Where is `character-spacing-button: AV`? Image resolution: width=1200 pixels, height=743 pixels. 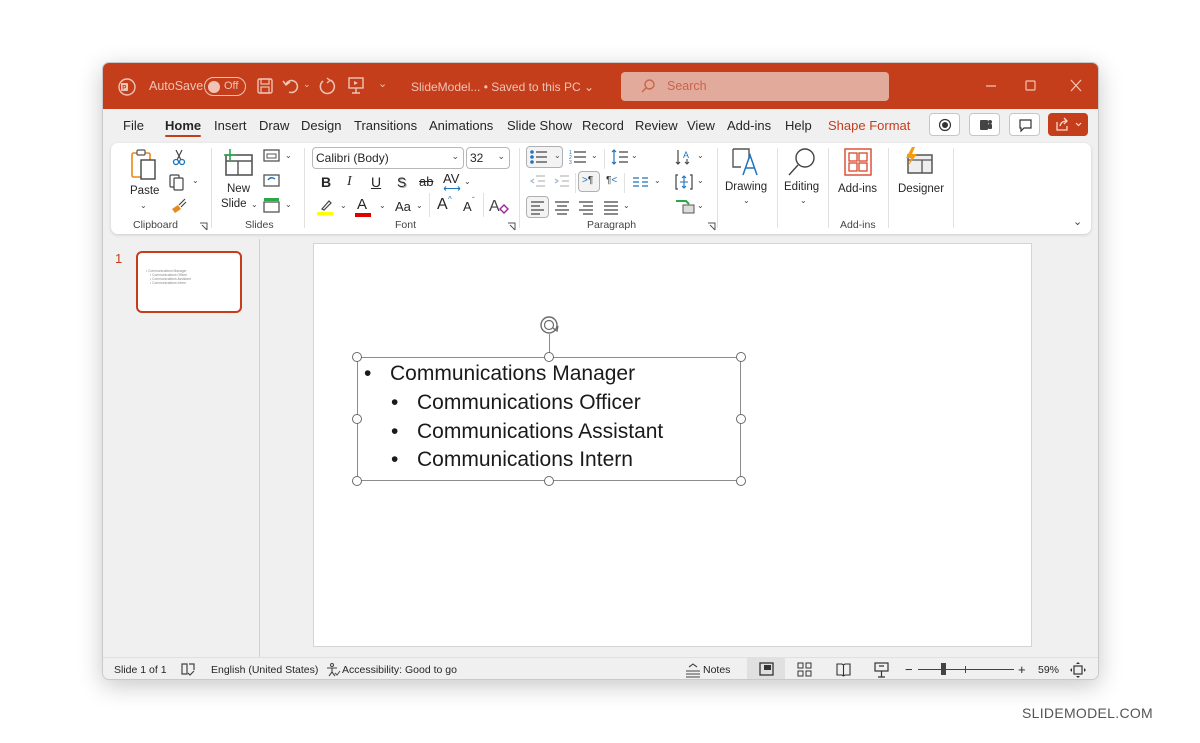 character-spacing-button: AV is located at coordinates (451, 178).